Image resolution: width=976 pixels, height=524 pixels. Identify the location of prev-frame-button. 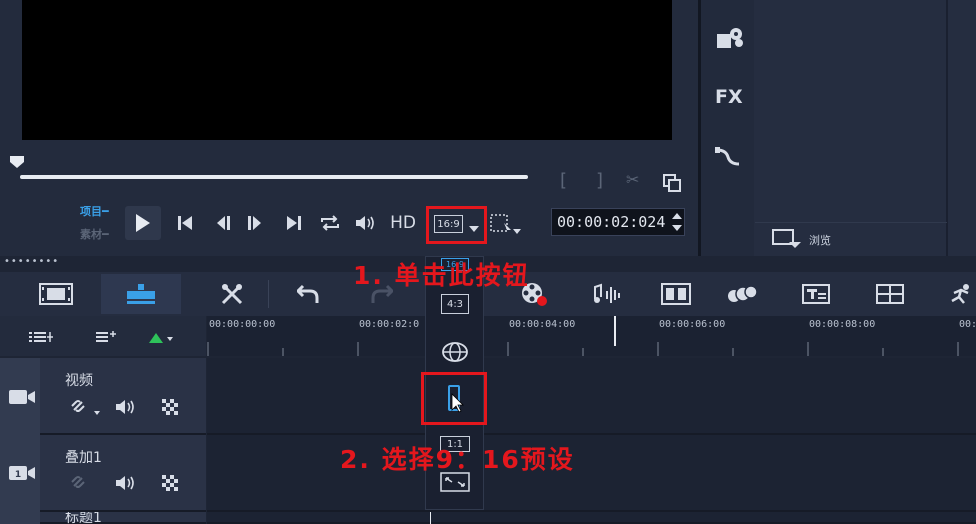
(223, 223).